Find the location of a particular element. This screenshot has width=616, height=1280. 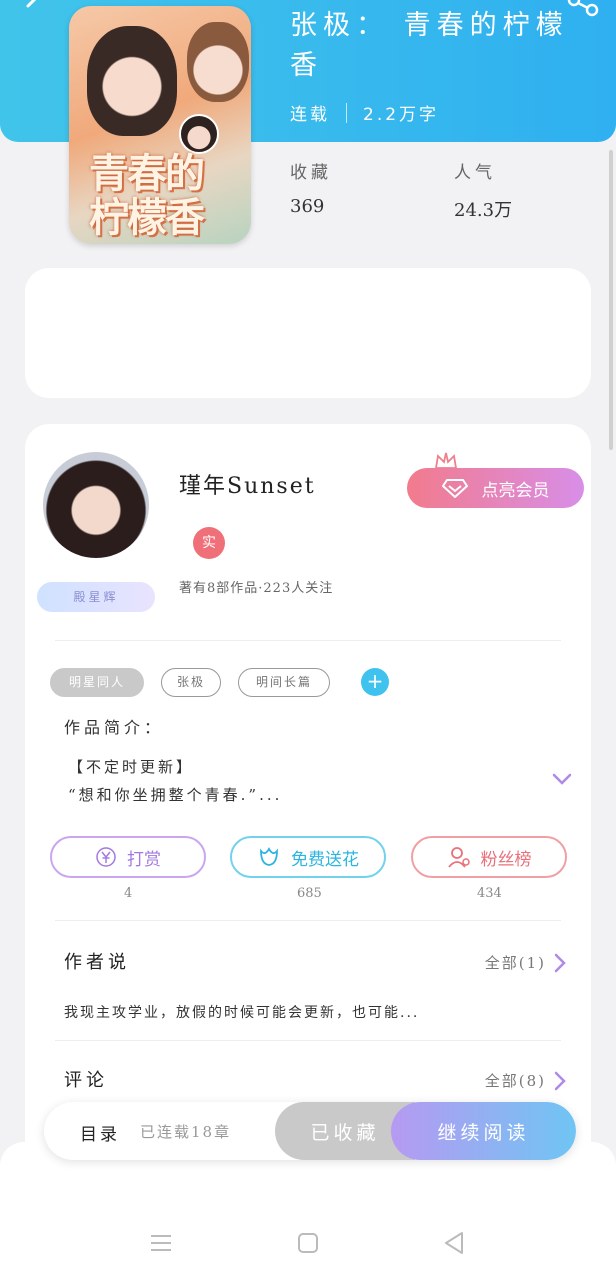

tip-label: 打赏 is located at coordinates (144, 859).